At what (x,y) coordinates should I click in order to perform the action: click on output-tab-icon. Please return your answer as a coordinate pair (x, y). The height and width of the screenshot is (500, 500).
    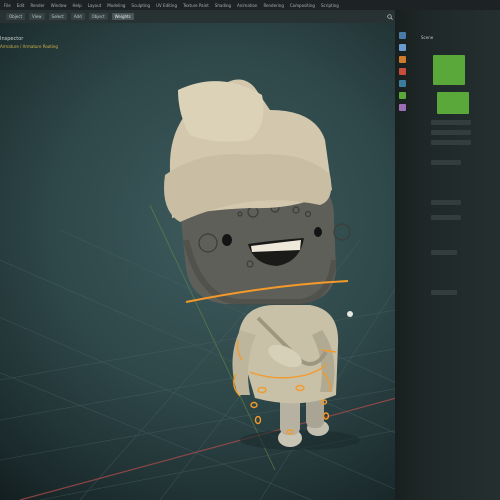
    Looking at the image, I should click on (402, 47).